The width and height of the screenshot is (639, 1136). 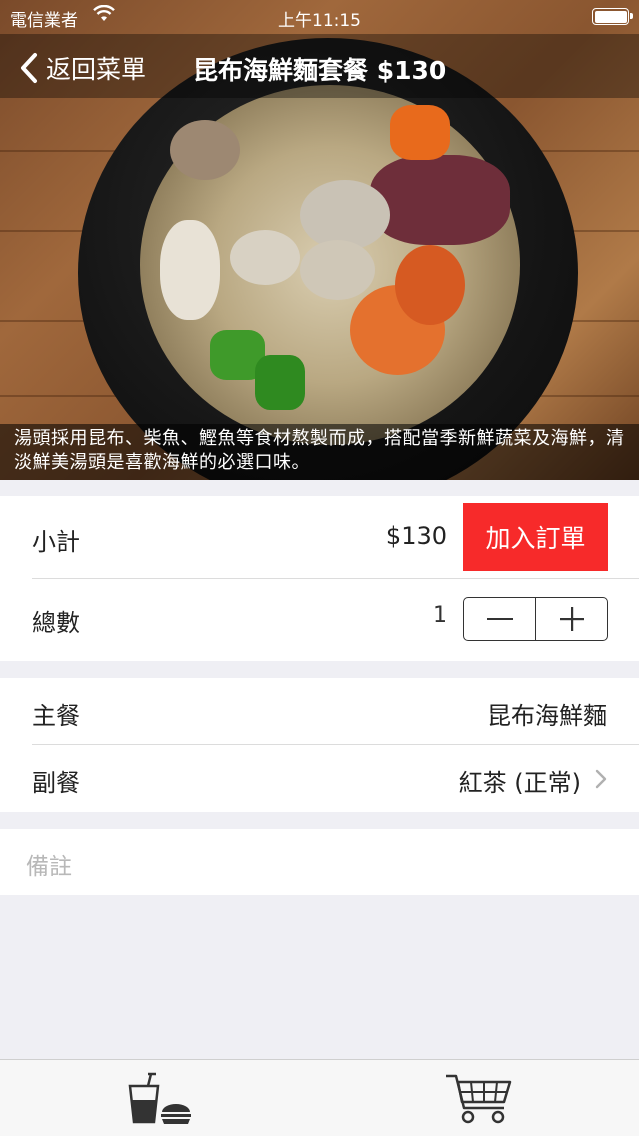 What do you see at coordinates (416, 536) in the screenshot?
I see `subtotal-value: $130` at bounding box center [416, 536].